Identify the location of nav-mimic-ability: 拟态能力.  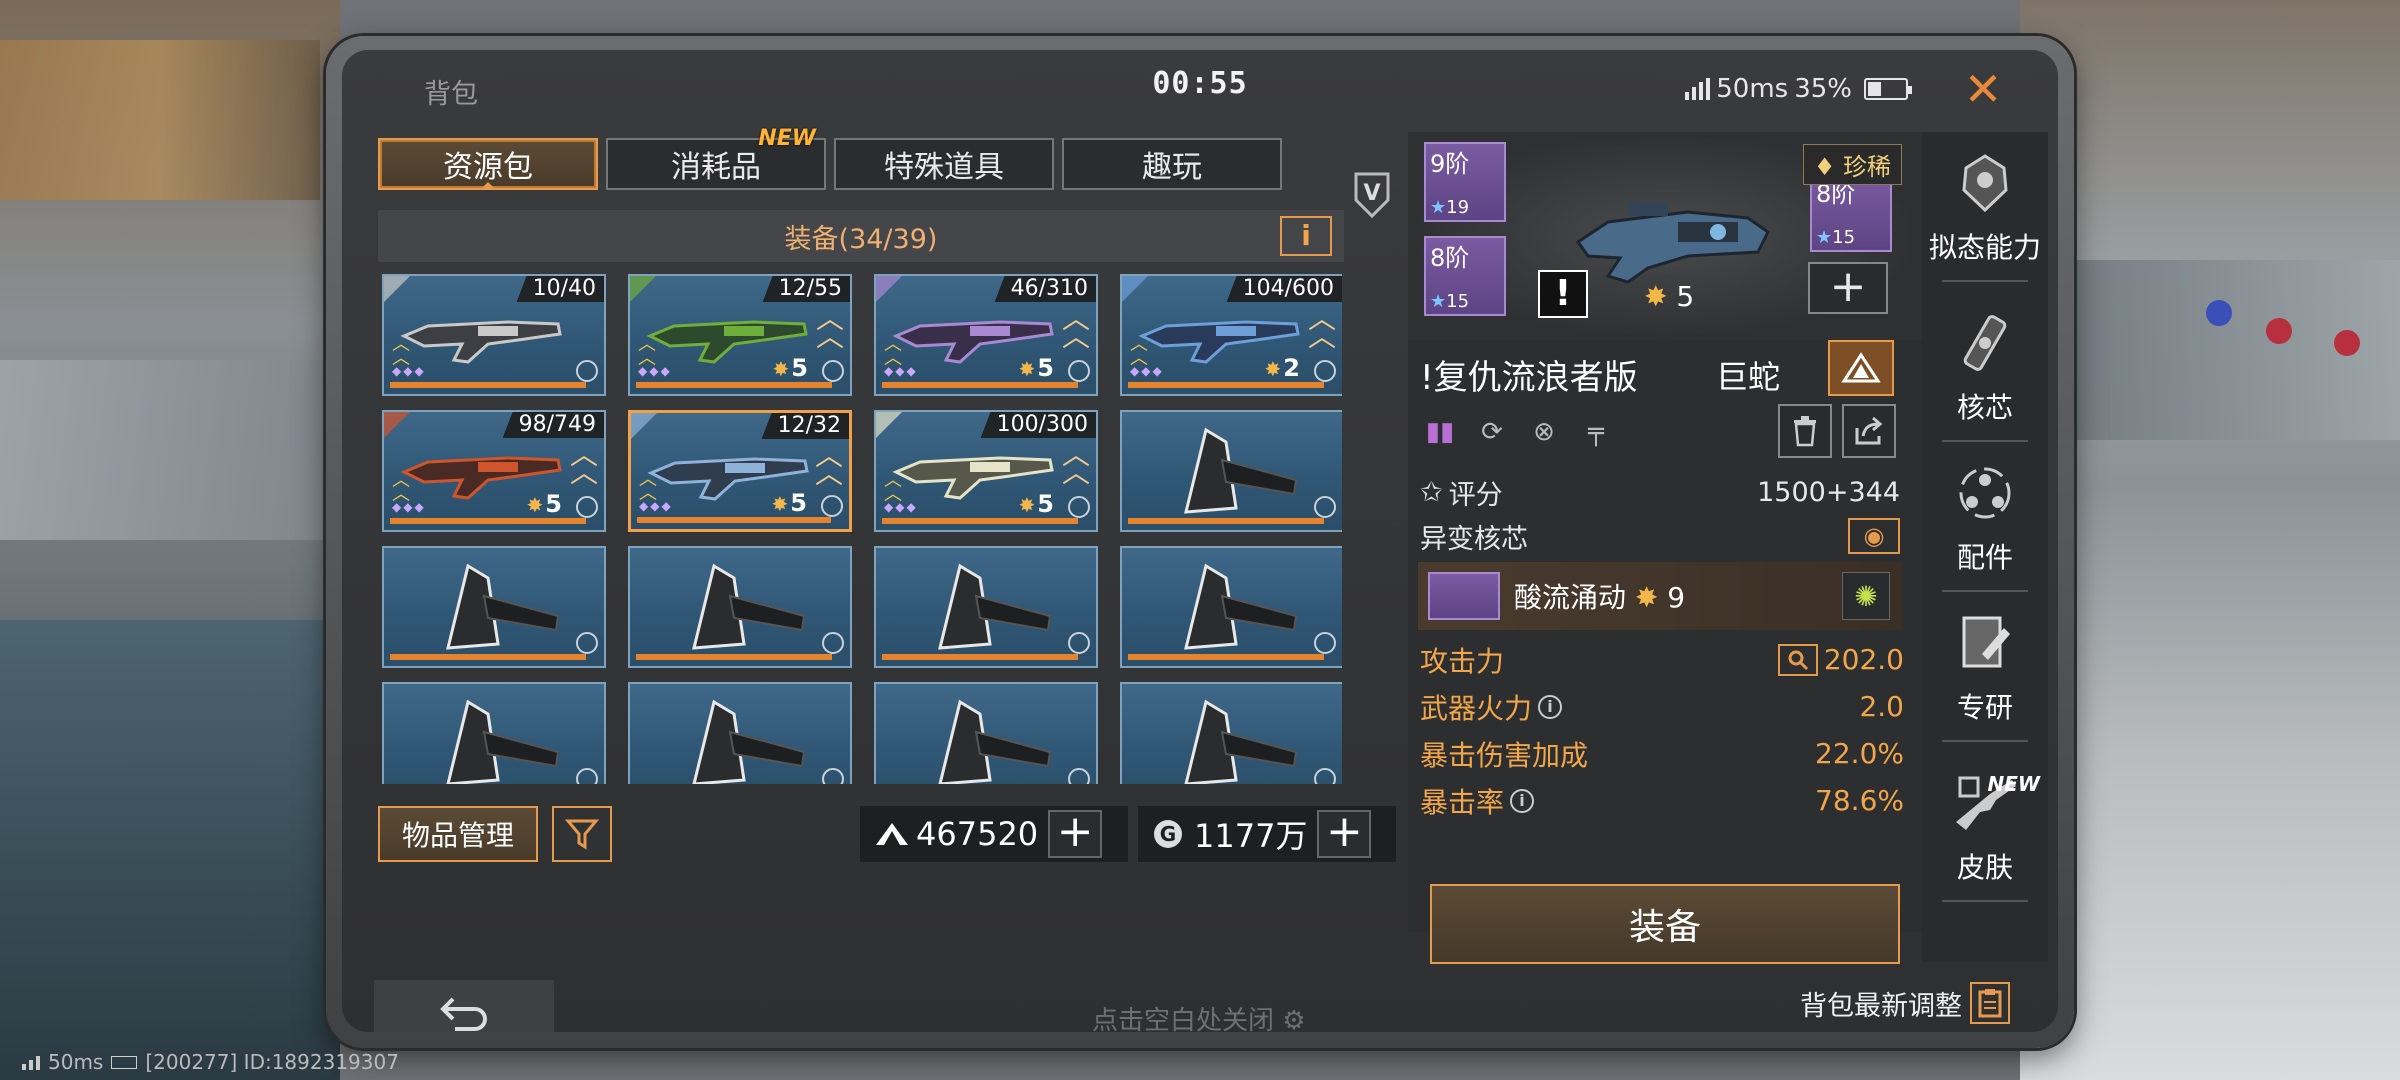
(1985, 207).